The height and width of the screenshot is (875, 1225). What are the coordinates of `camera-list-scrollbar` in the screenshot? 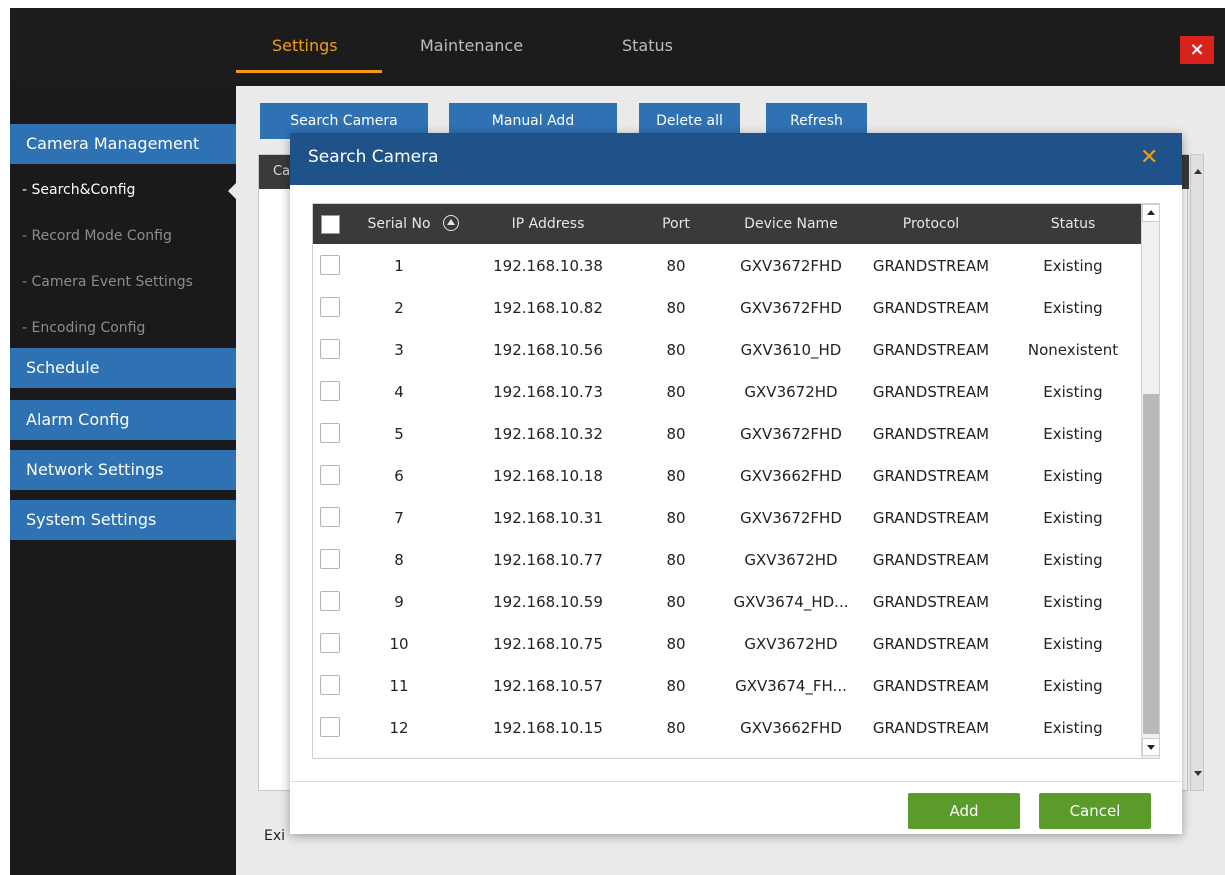 It's located at (1197, 472).